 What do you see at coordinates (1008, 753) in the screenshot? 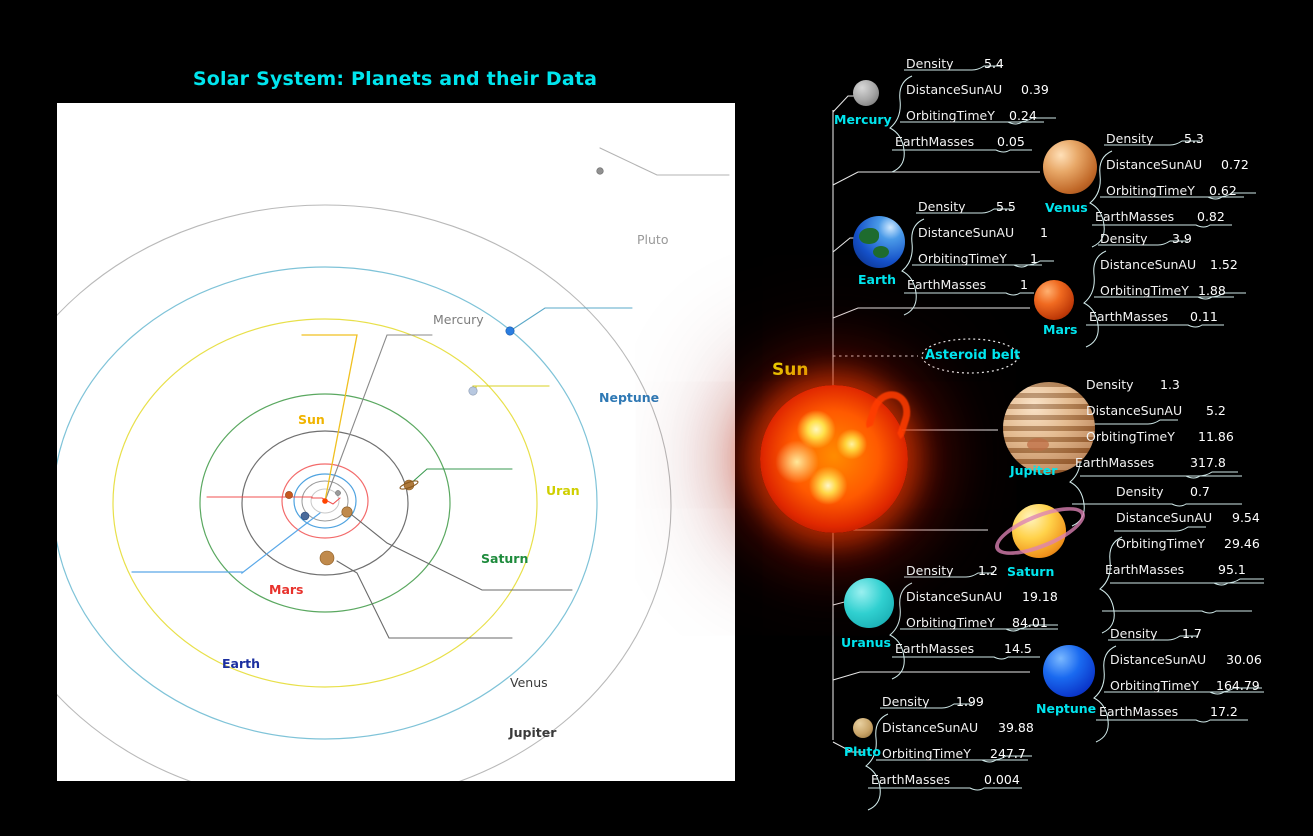
I see `attr-val-pluto-orbitingtime: 247.7` at bounding box center [1008, 753].